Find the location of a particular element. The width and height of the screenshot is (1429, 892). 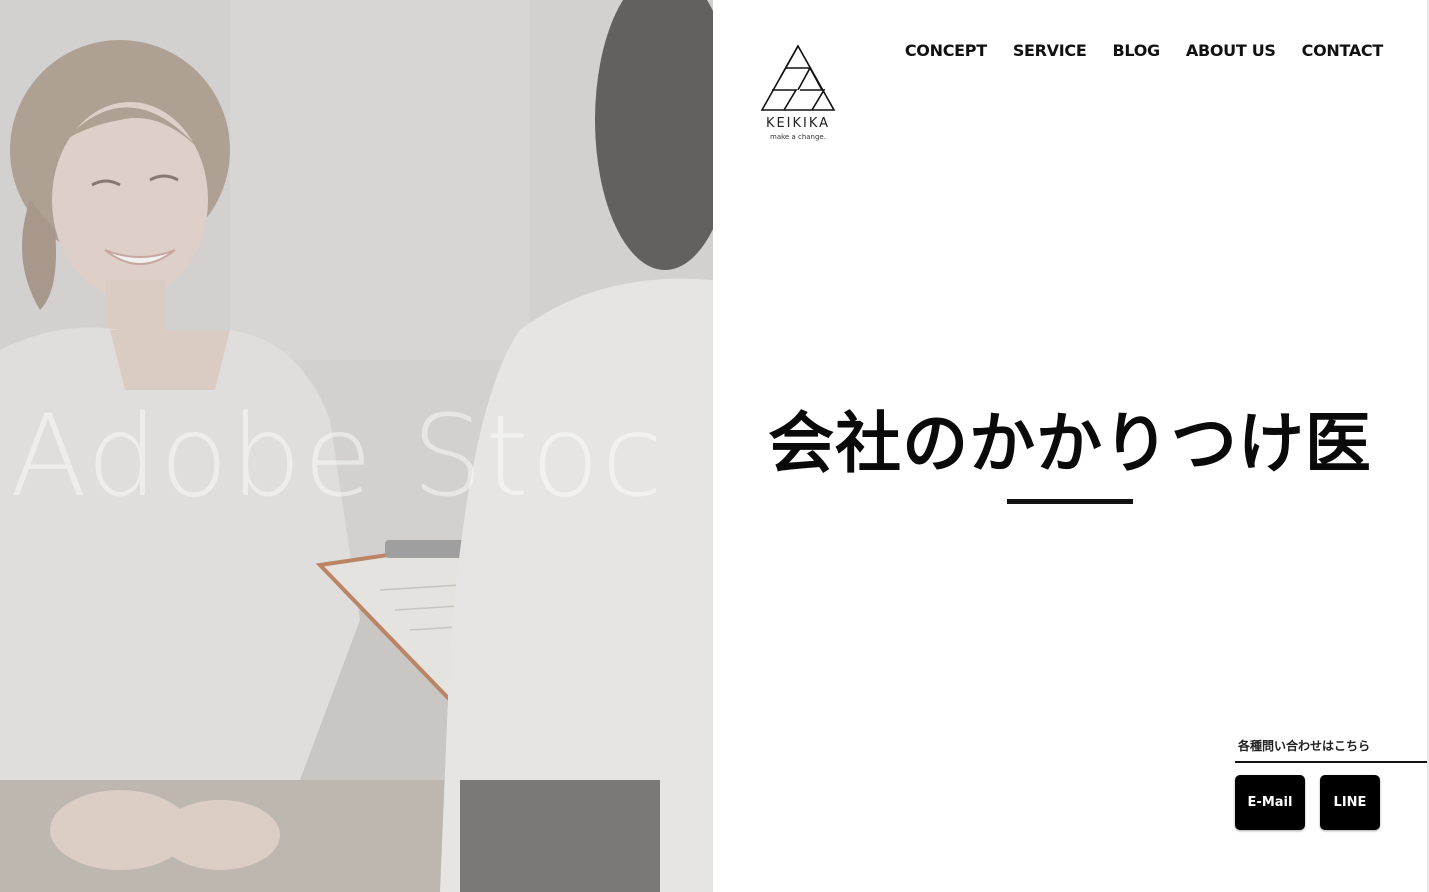

email-button: E-Mail is located at coordinates (1270, 802).